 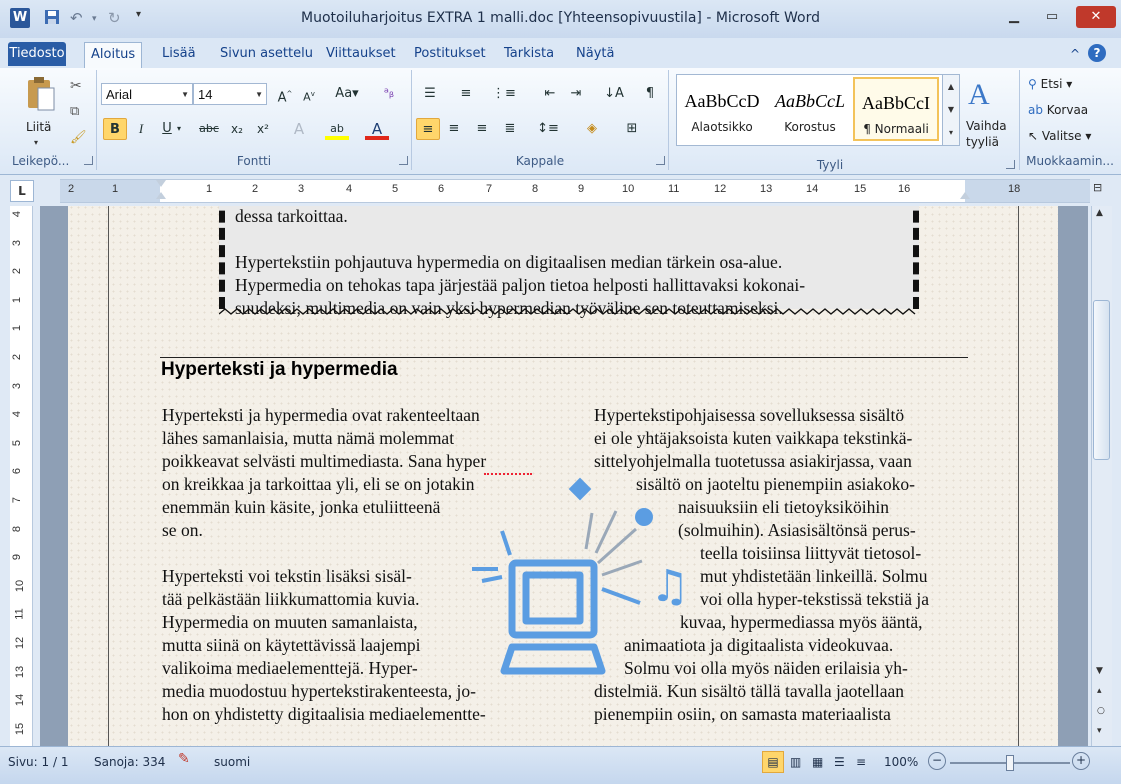 What do you see at coordinates (466, 94) in the screenshot?
I see `numbering-icon: ≡` at bounding box center [466, 94].